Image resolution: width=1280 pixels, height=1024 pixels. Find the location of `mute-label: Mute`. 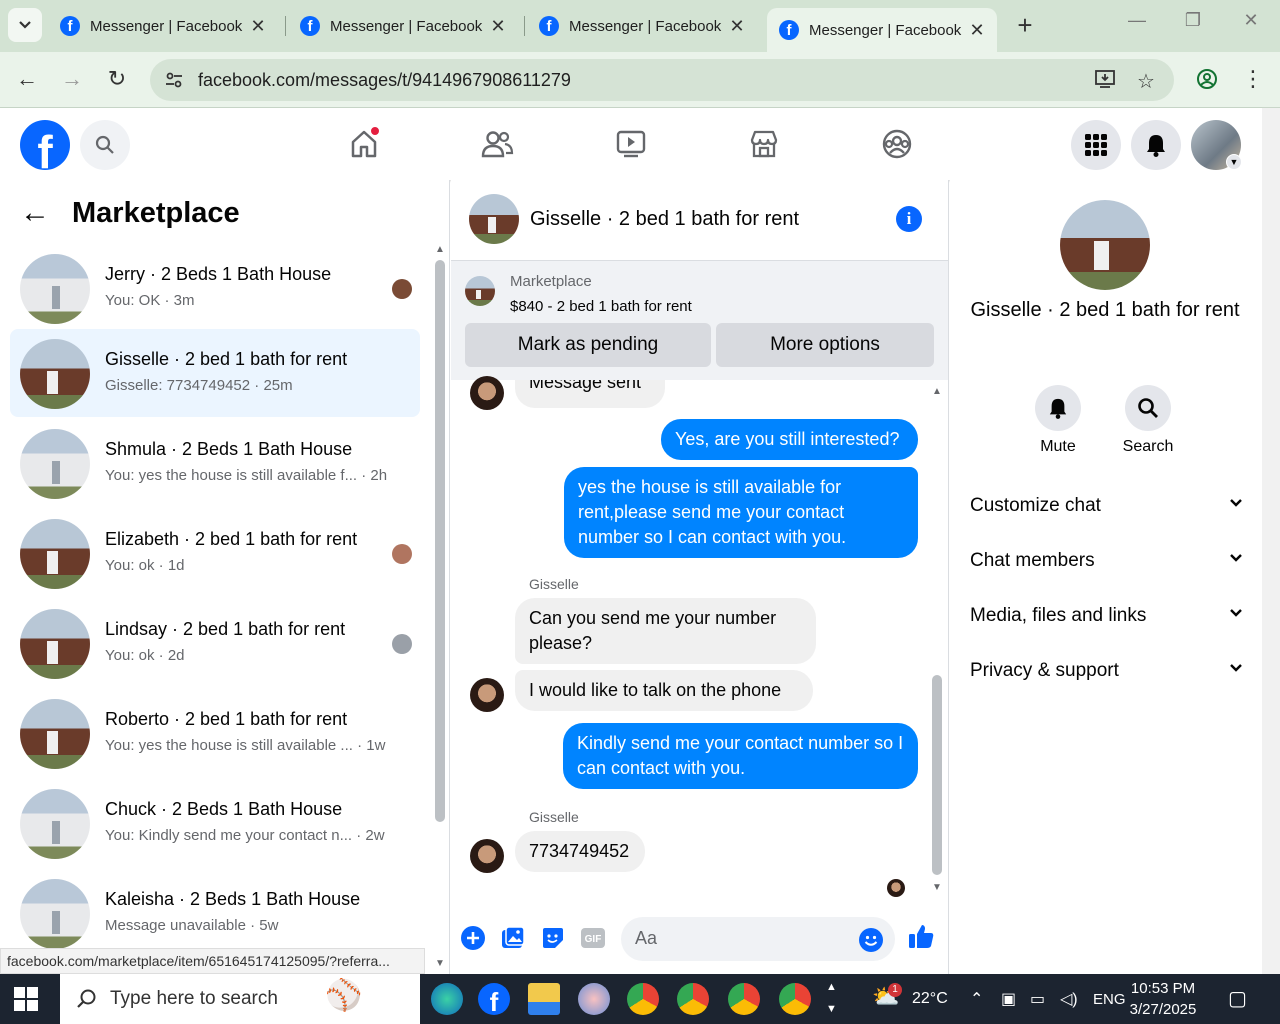

mute-label: Mute is located at coordinates (1058, 446).